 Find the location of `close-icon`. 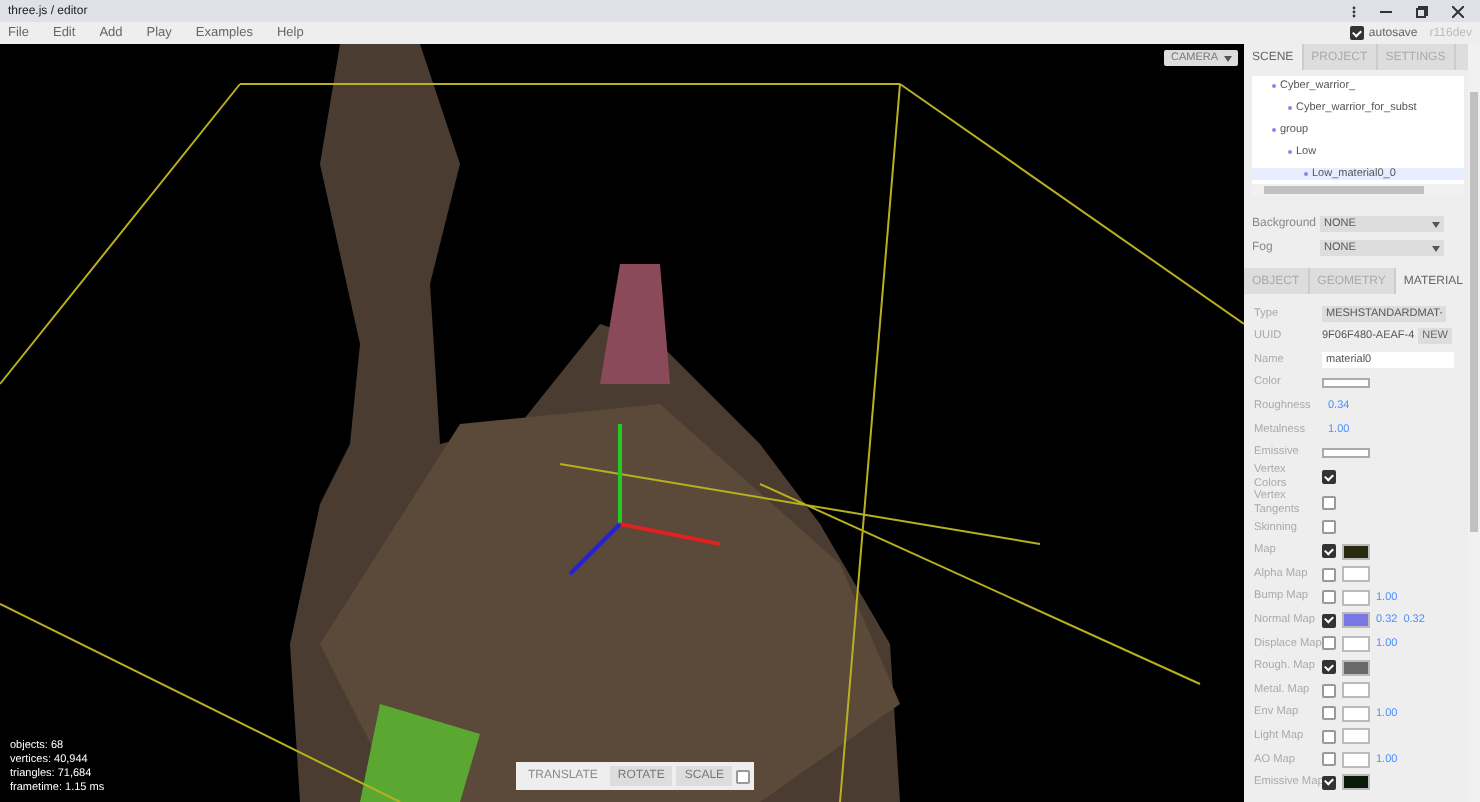

close-icon is located at coordinates (1458, 11).